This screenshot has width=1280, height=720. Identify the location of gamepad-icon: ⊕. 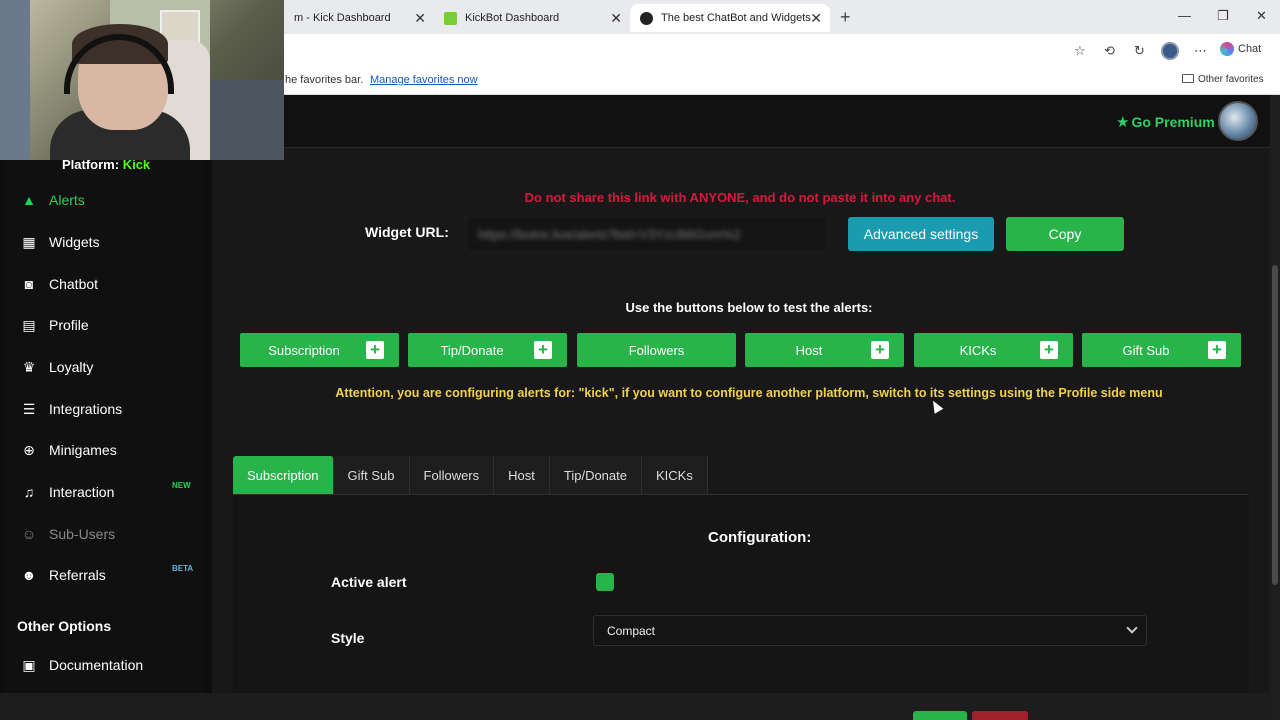
(29, 449).